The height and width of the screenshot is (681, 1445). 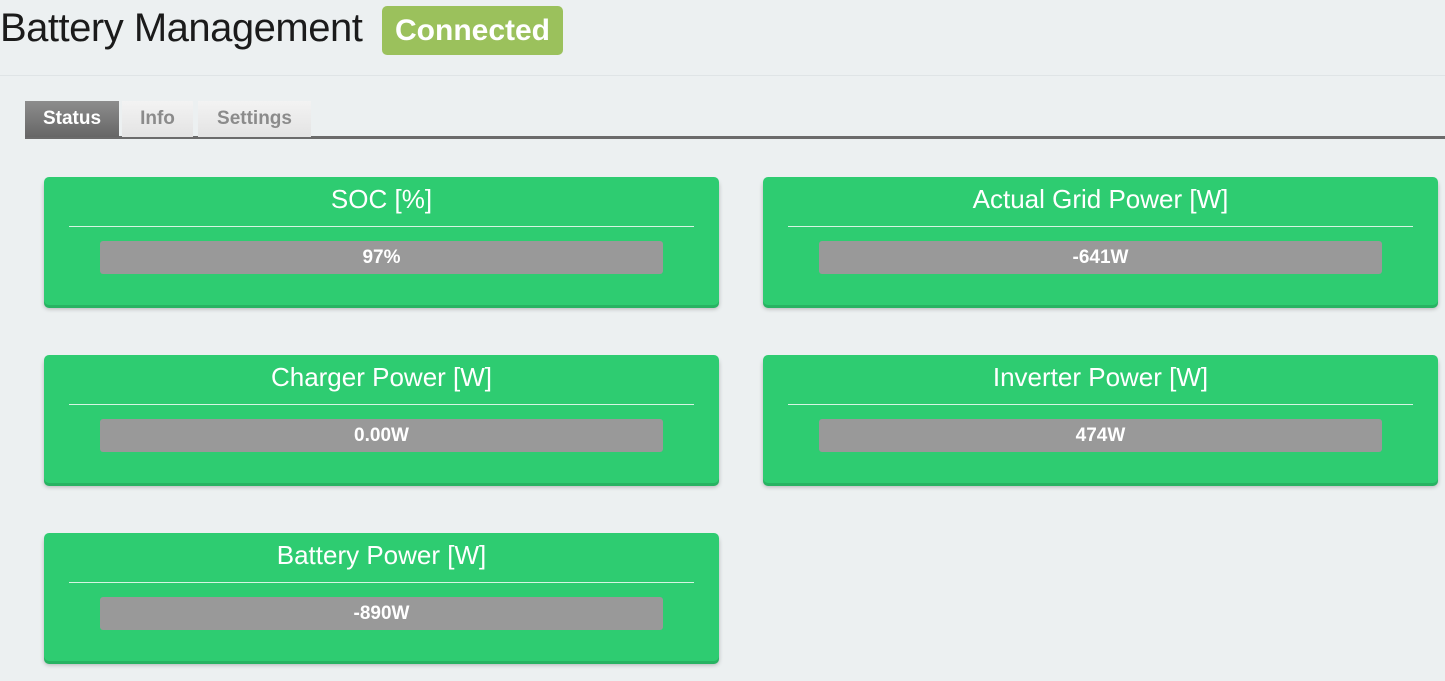 What do you see at coordinates (72, 119) in the screenshot?
I see `tab-status: Status` at bounding box center [72, 119].